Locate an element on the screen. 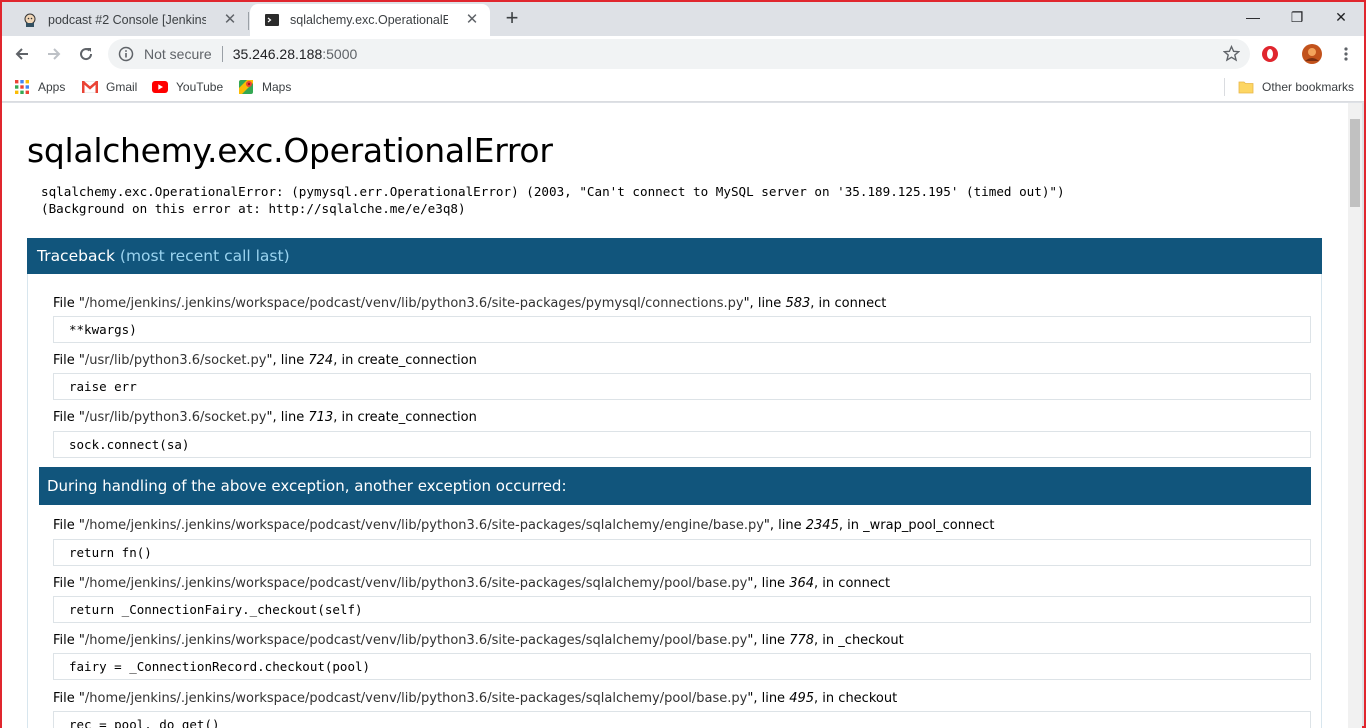 This screenshot has height=728, width=1366. frame-code: **kwargs) is located at coordinates (682, 329).